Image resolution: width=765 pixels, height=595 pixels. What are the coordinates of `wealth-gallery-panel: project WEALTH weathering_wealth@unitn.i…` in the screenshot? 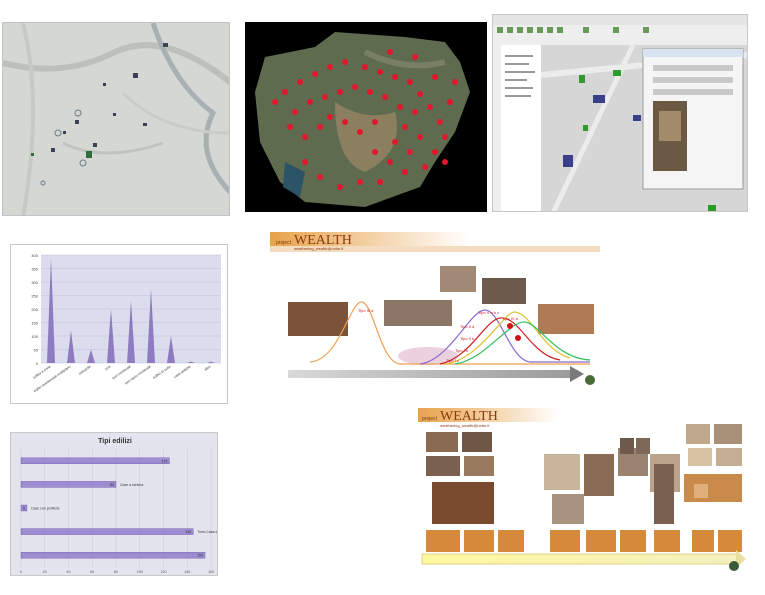 It's located at (583, 490).